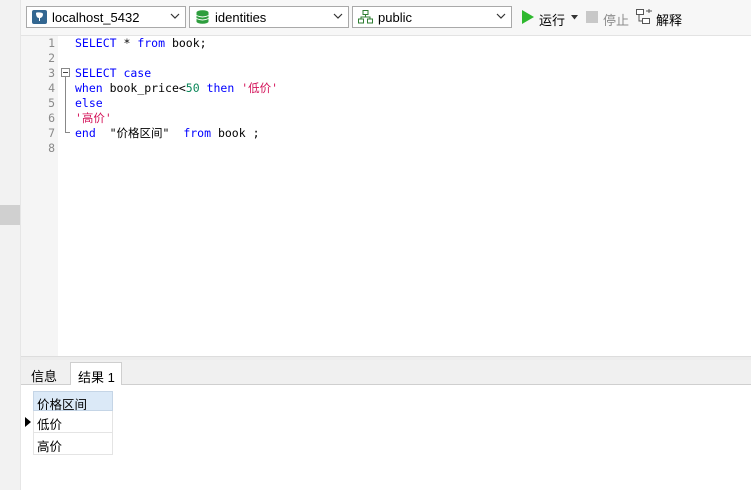  I want to click on code-line: '高价', so click(93, 118).